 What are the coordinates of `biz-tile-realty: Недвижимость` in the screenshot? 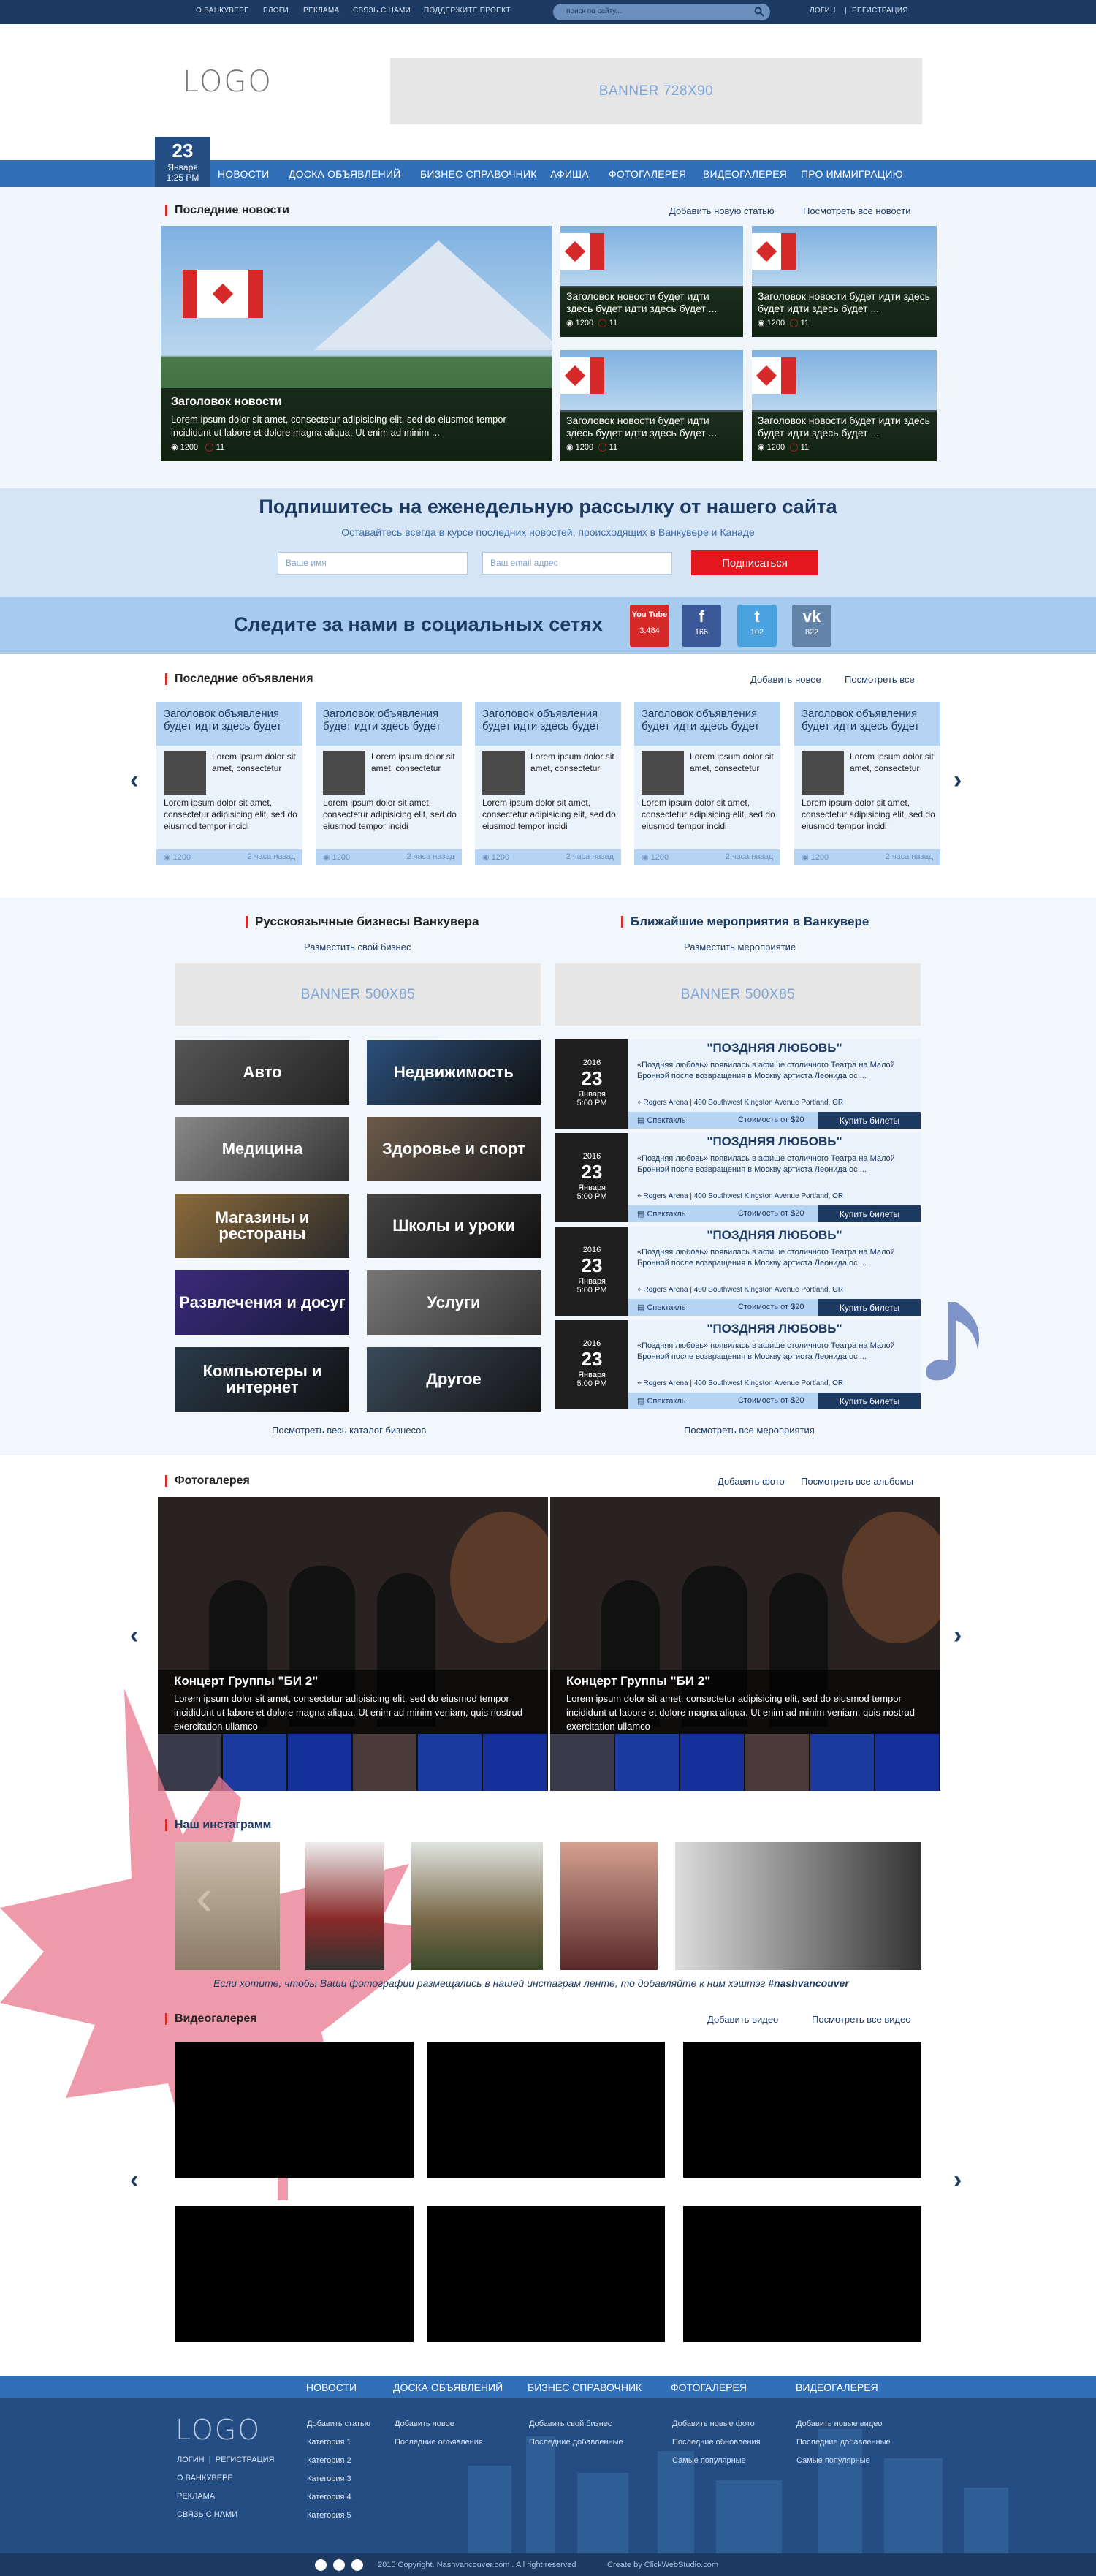 It's located at (454, 1072).